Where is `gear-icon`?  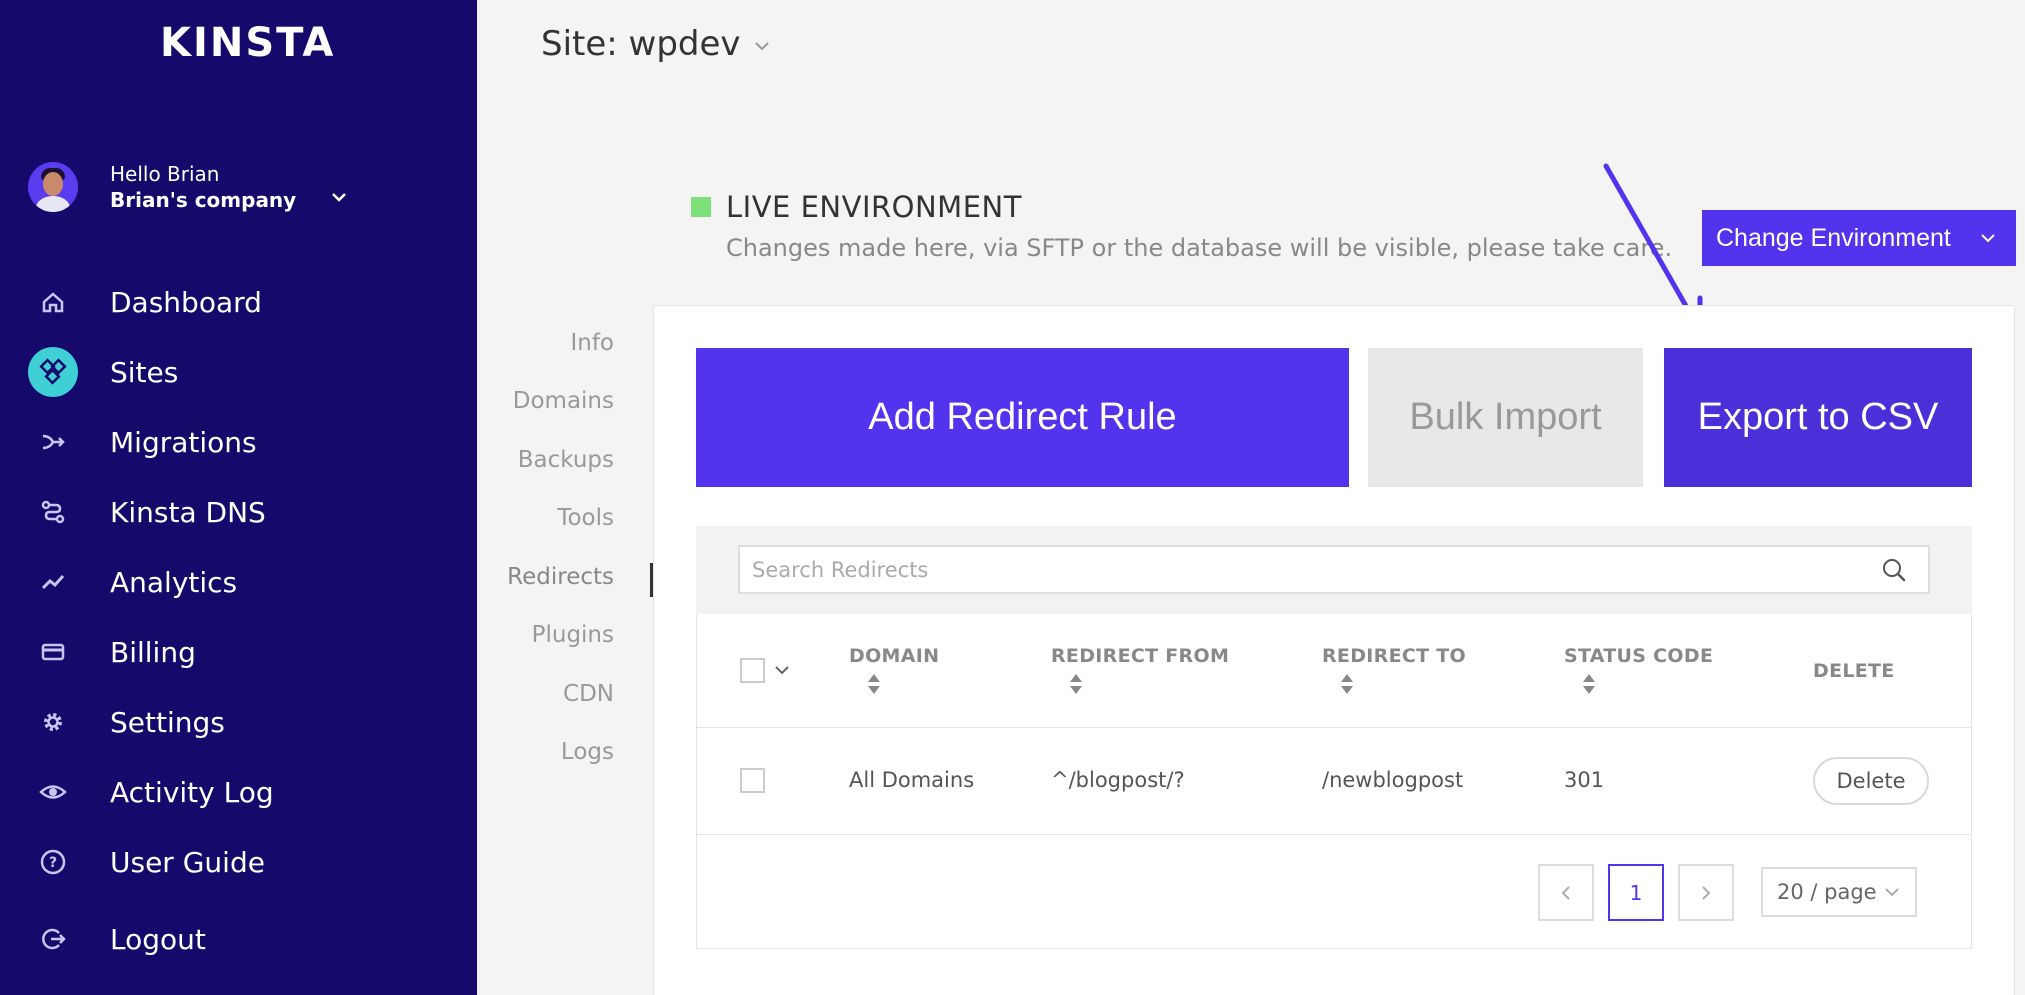 gear-icon is located at coordinates (53, 722).